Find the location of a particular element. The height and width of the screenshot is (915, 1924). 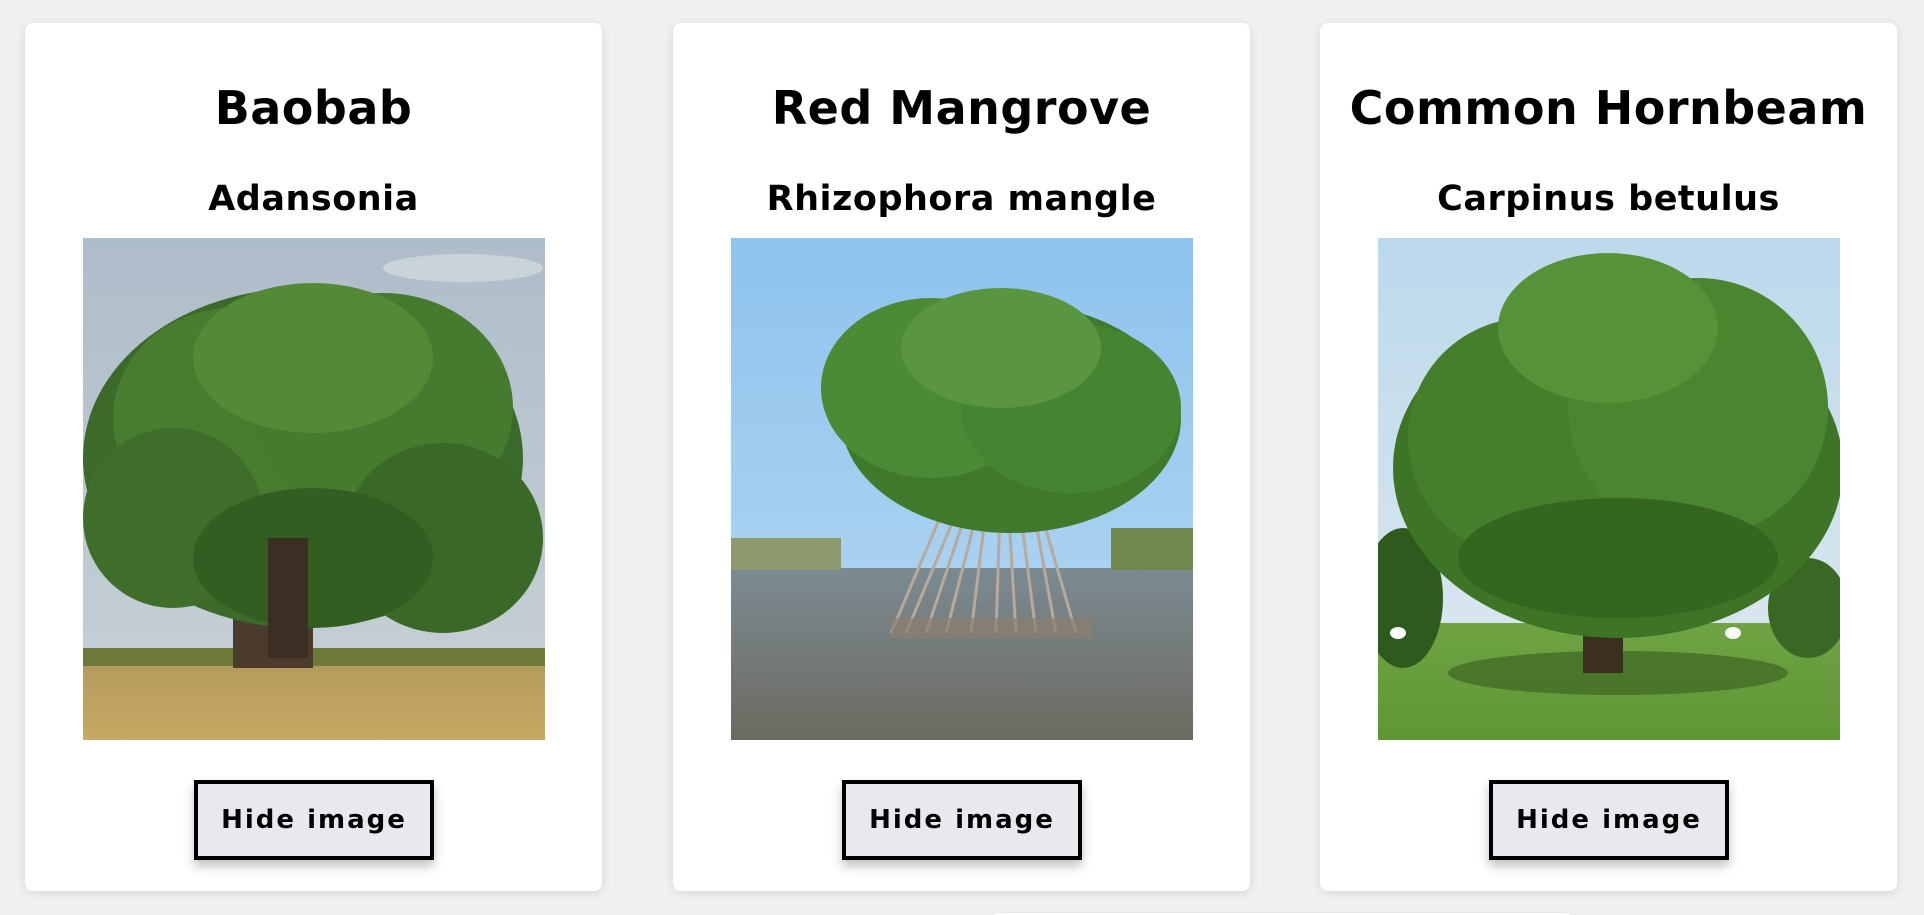

card-subtitle: Rhizophora mangle is located at coordinates (961, 199).